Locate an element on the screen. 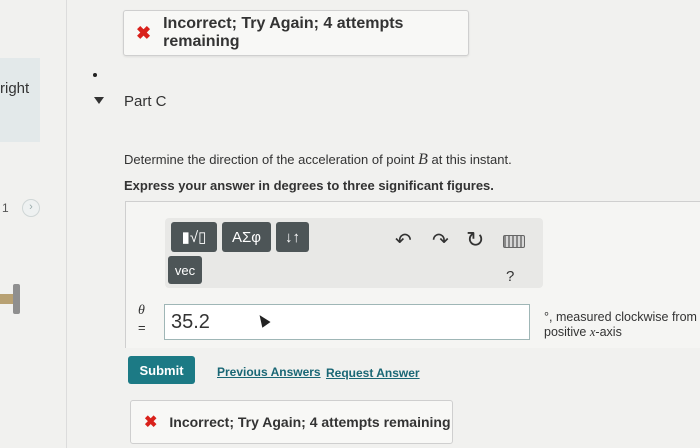  submit-button: Submit is located at coordinates (161, 370).